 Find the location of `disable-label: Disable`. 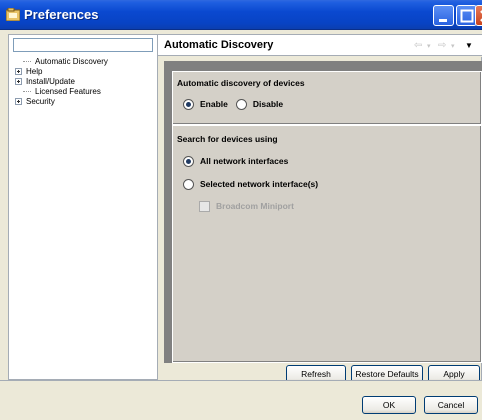

disable-label: Disable is located at coordinates (268, 104).